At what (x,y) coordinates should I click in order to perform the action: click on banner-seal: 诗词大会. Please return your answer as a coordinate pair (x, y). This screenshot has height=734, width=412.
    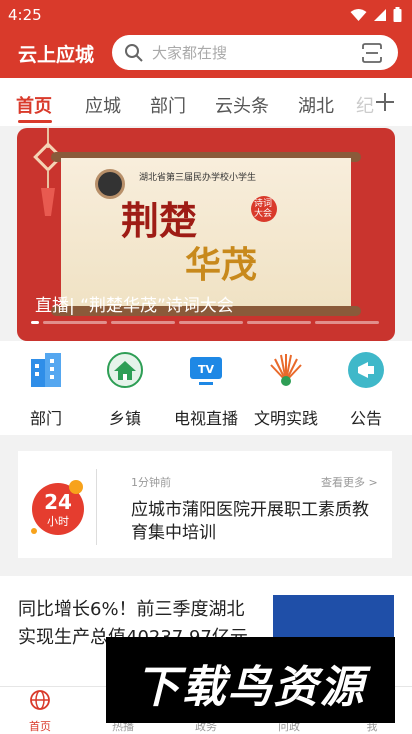
    Looking at the image, I should click on (264, 209).